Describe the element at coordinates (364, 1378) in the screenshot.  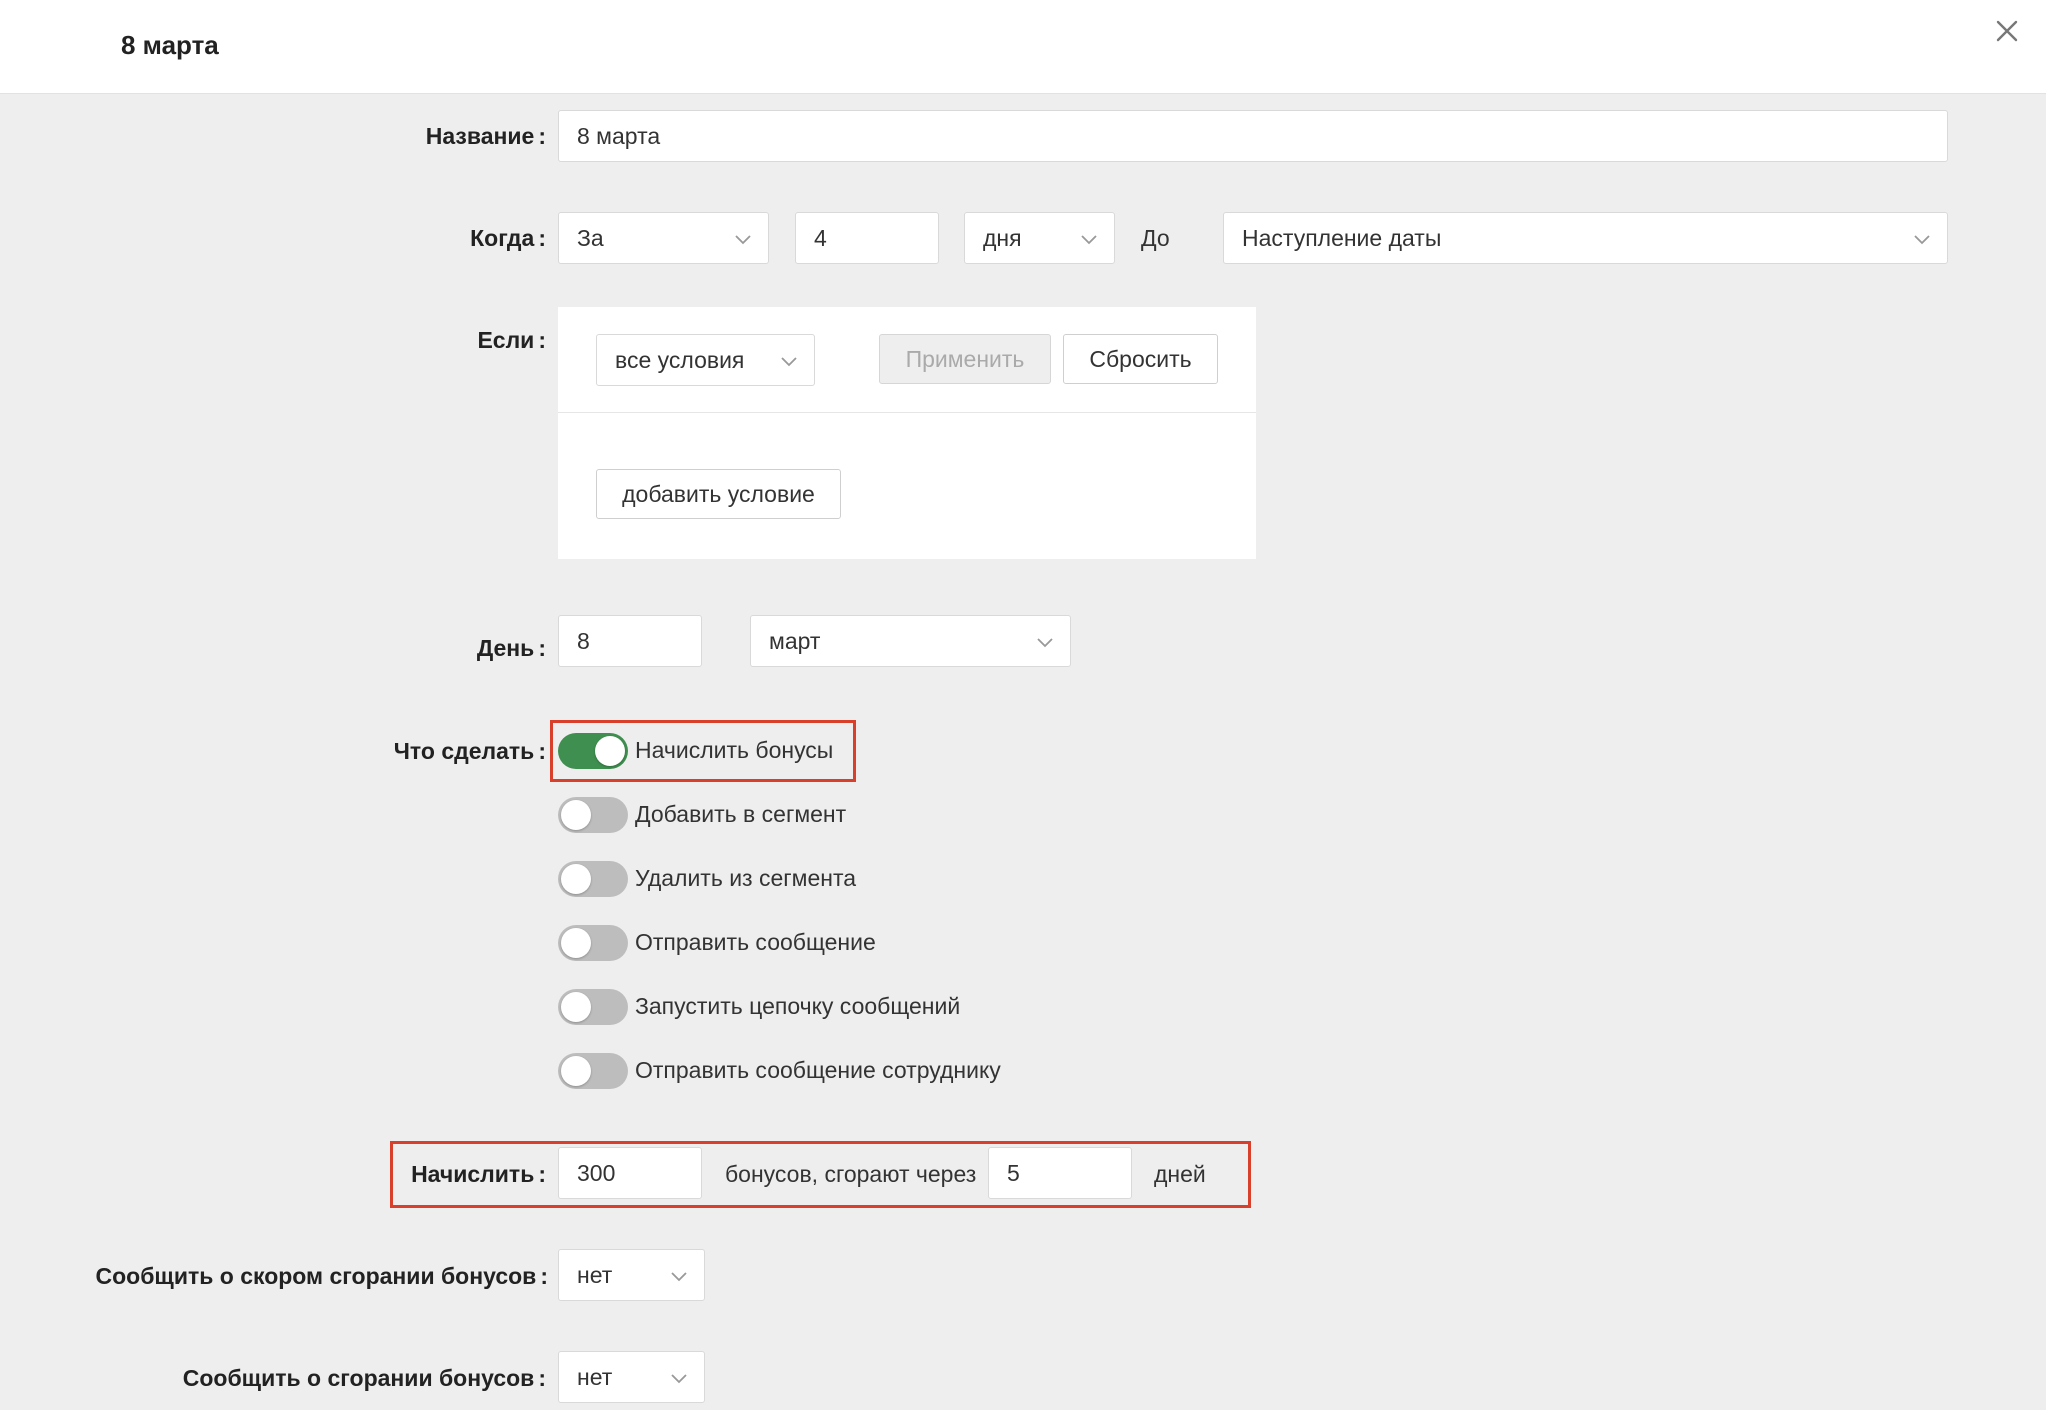
I see `notify-burn-label: Сообщить о сгорании бонусов:` at that location.